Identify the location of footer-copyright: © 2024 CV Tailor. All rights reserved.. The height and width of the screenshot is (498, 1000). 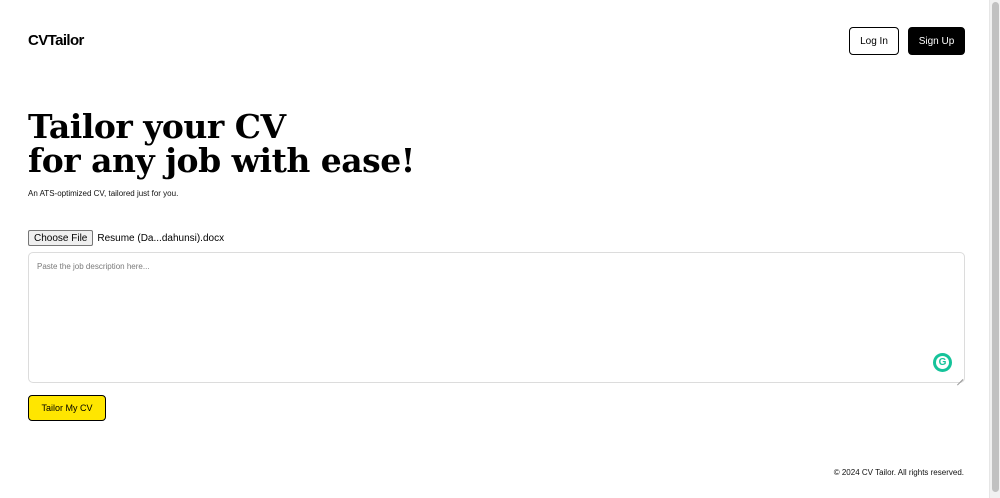
(898, 472).